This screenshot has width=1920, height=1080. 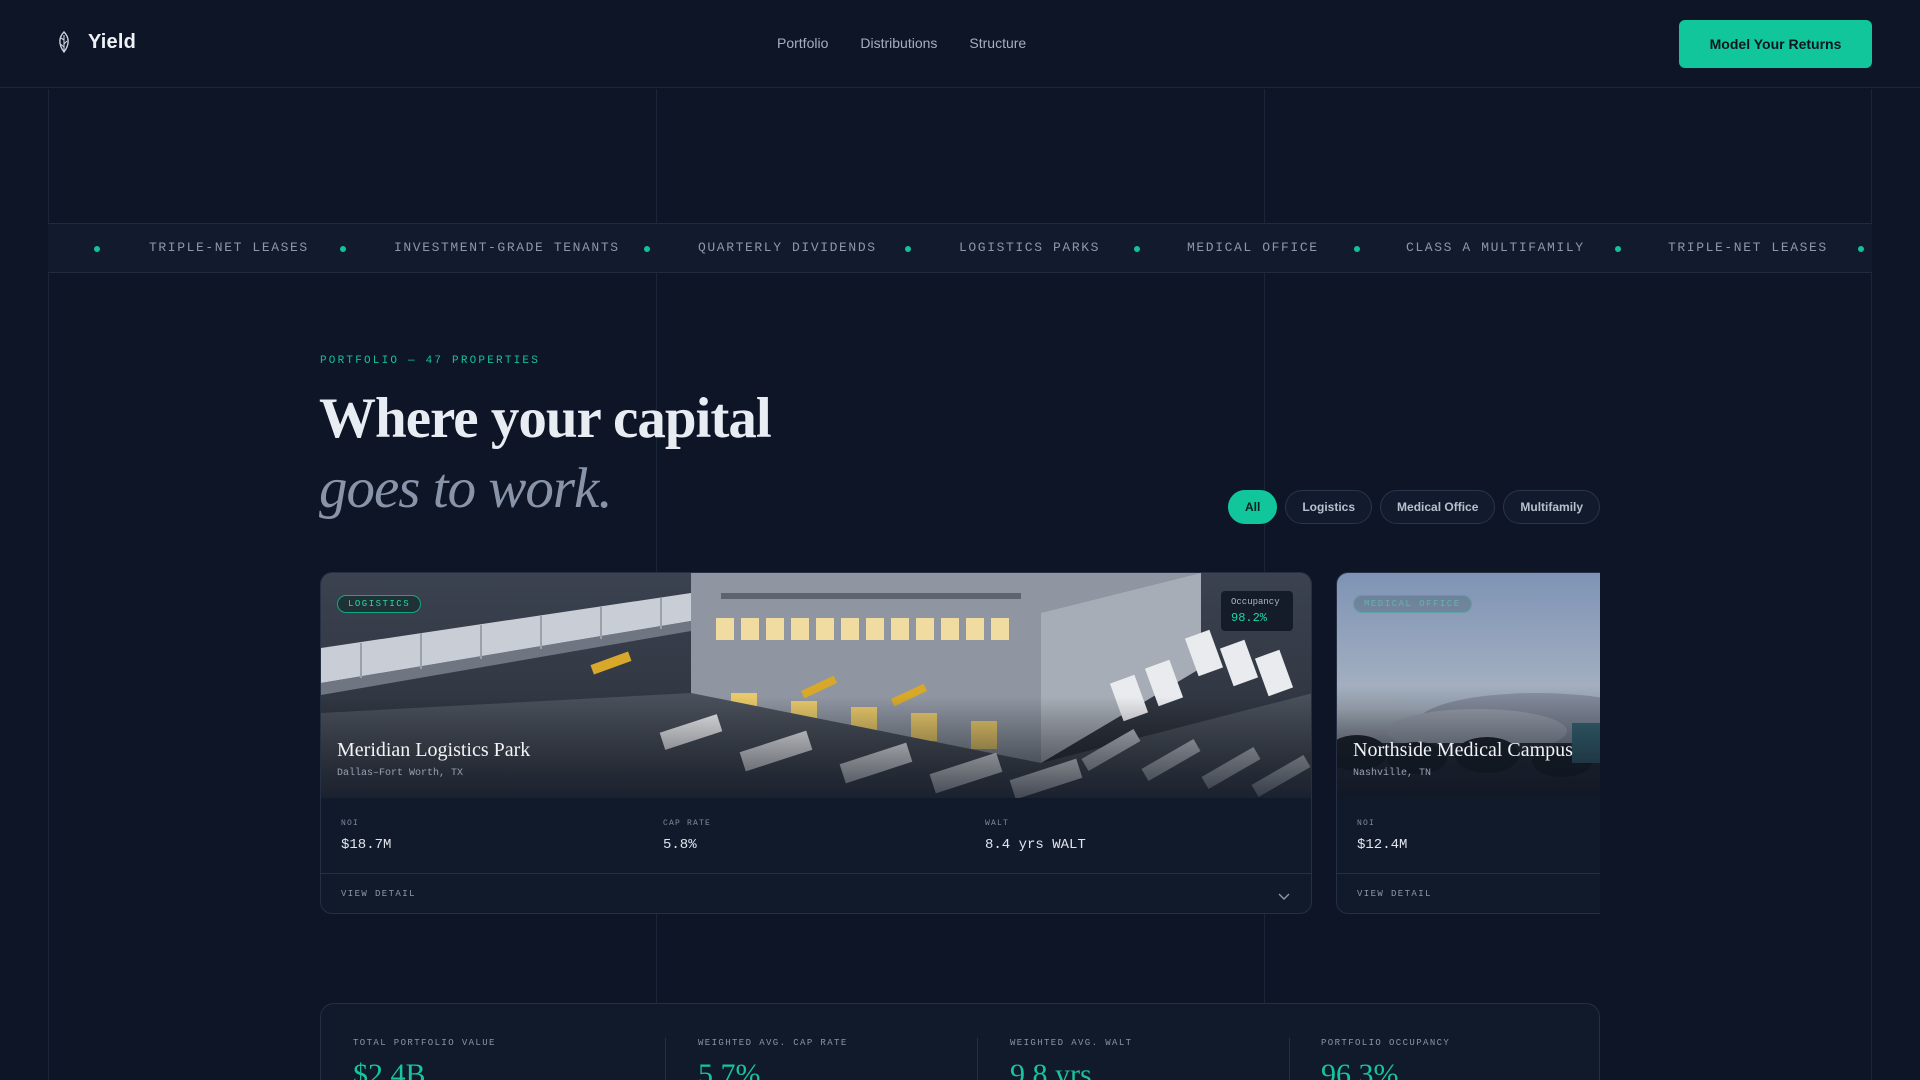 What do you see at coordinates (687, 836) in the screenshot?
I see `metric-cap-rate: CAP RATE 5.8%` at bounding box center [687, 836].